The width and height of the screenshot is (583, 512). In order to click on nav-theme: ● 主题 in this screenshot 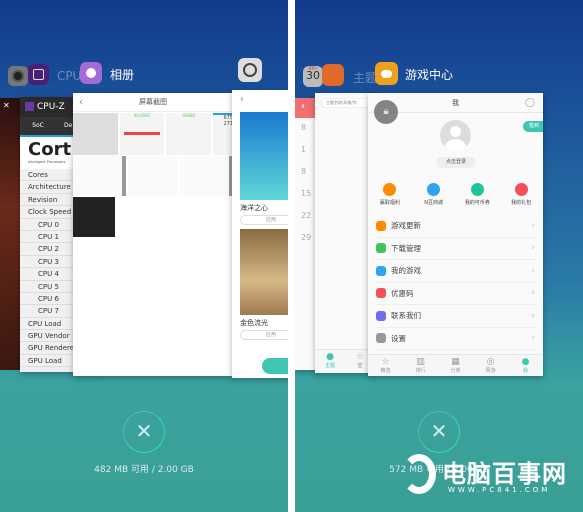, I will do `click(330, 361)`.